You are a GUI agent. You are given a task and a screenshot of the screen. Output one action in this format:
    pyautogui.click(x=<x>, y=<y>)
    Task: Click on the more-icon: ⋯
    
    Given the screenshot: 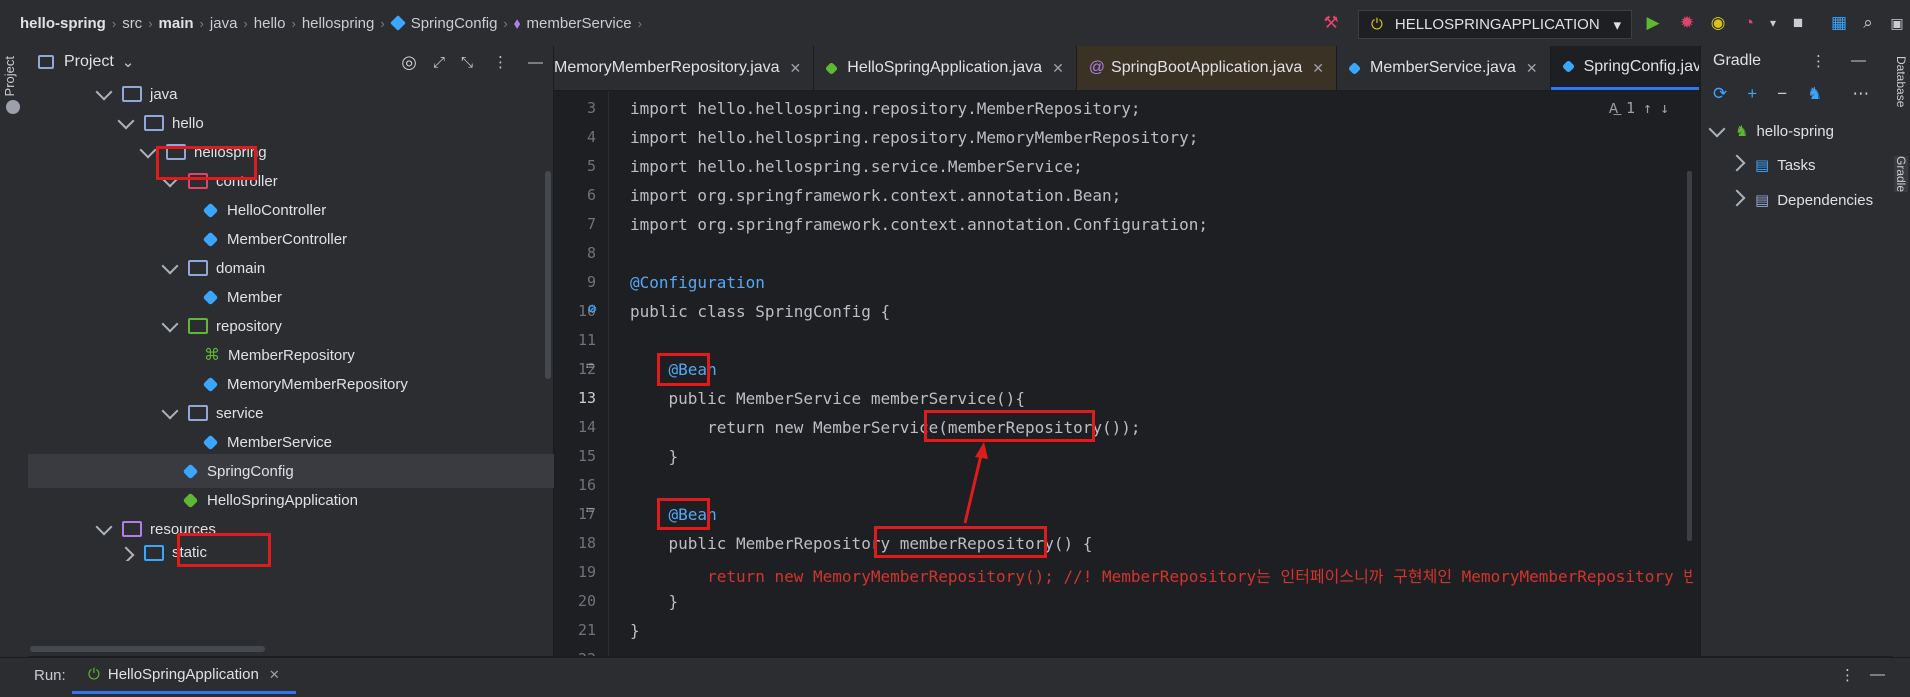 What is the action you would take?
    pyautogui.click(x=1860, y=94)
    